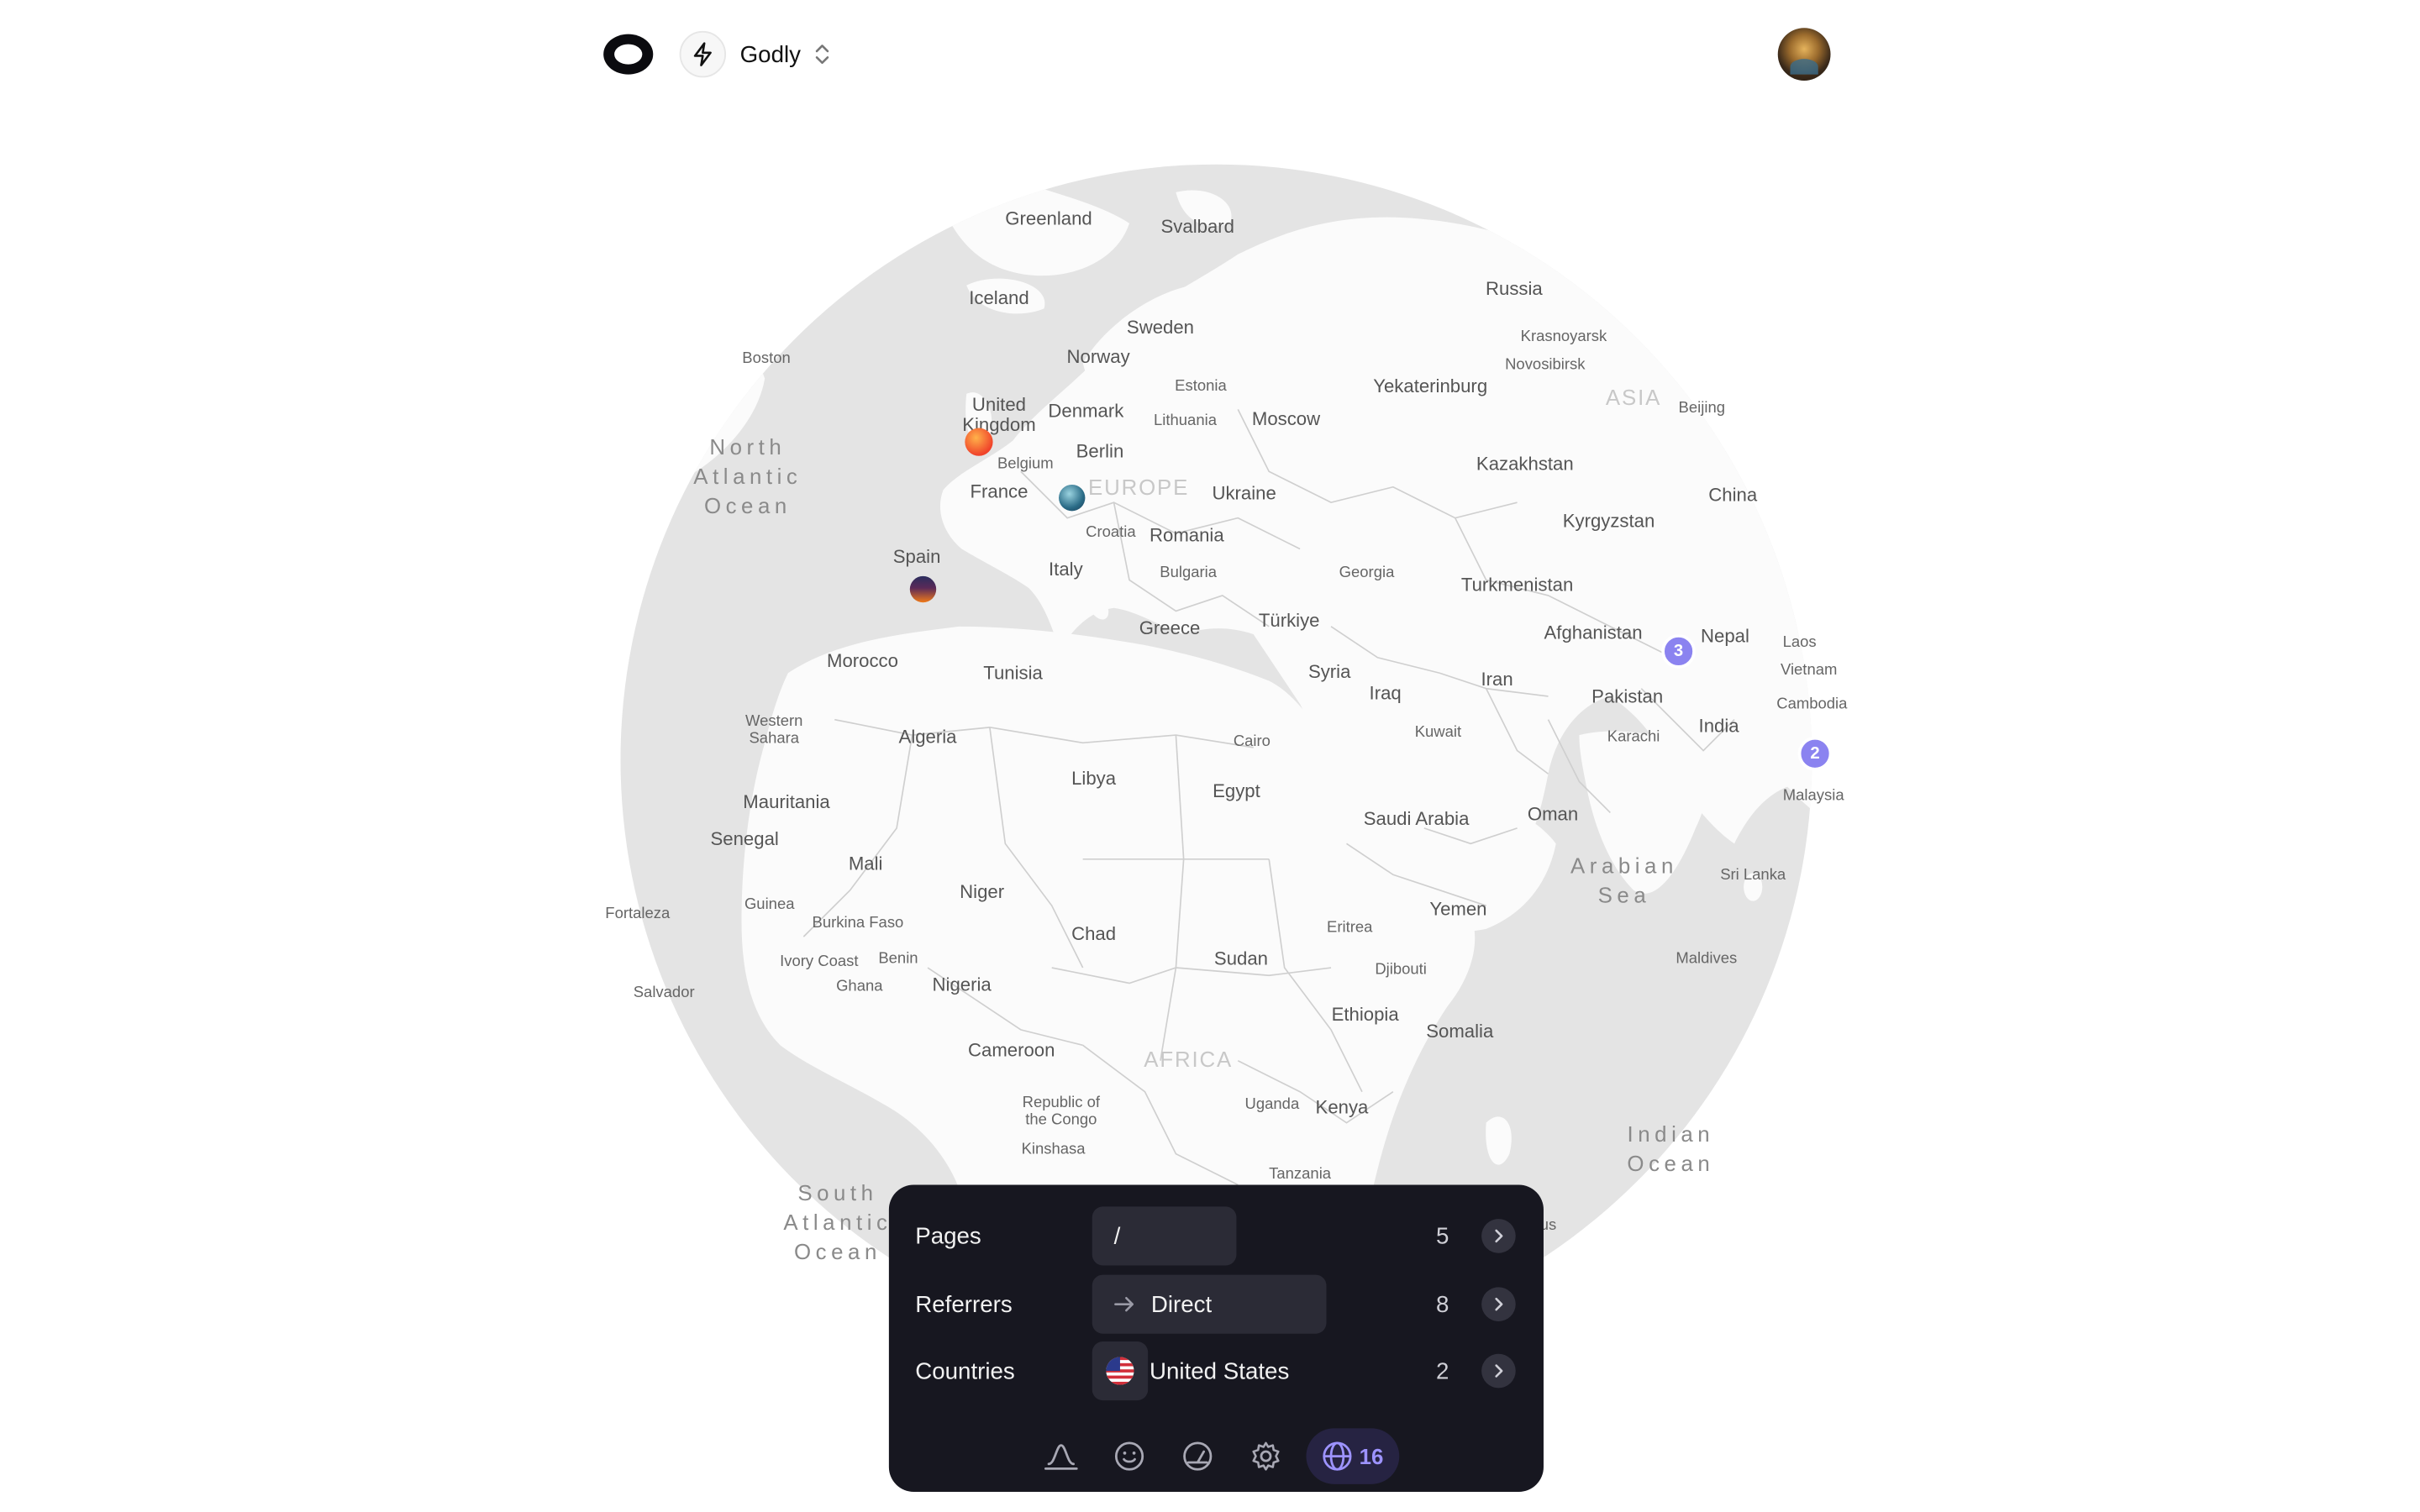  I want to click on label-djibouti: Djibouti, so click(1401, 970).